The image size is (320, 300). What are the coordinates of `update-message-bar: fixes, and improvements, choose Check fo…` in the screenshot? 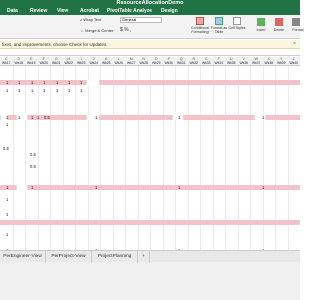 It's located at (150, 44).